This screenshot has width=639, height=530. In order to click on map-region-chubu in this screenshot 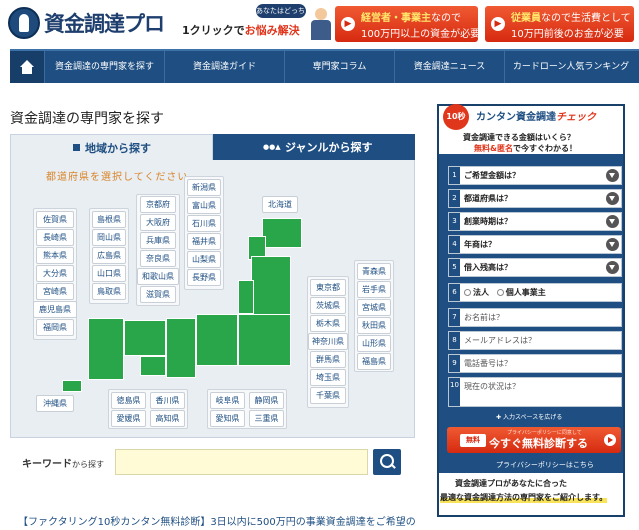, I will do `click(217, 340)`.